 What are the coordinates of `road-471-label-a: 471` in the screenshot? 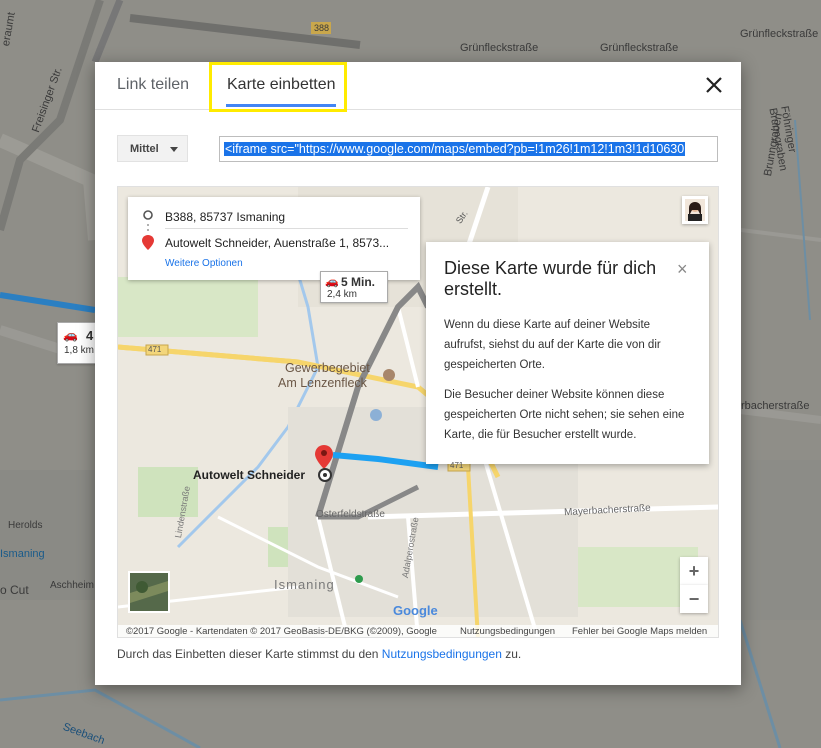 It's located at (155, 349).